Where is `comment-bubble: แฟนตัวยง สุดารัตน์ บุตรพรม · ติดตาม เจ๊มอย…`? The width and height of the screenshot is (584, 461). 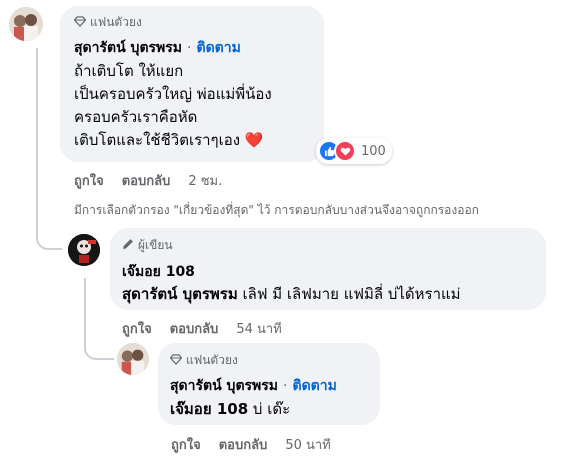
comment-bubble: แฟนตัวยง สุดารัตน์ บุตรพรม · ติดตาม เจ๊มอย… is located at coordinates (269, 384).